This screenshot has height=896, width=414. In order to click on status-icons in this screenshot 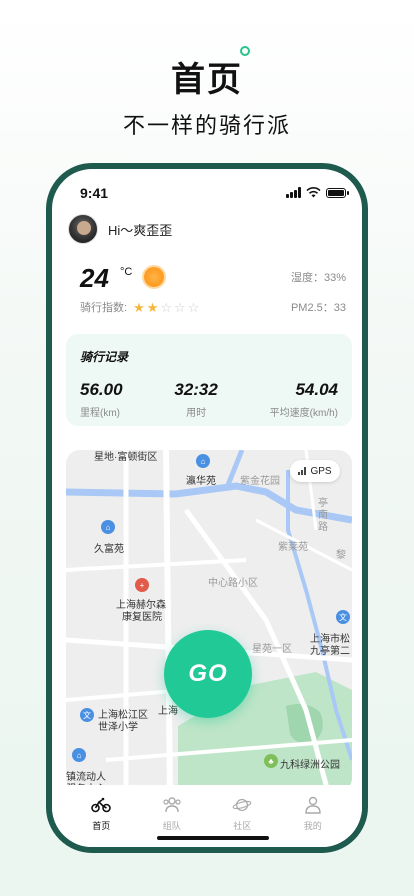, I will do `click(317, 192)`.